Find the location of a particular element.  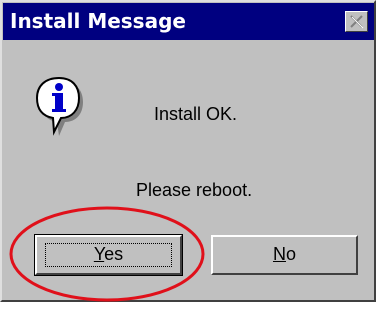

no-button-label: No is located at coordinates (284, 254).